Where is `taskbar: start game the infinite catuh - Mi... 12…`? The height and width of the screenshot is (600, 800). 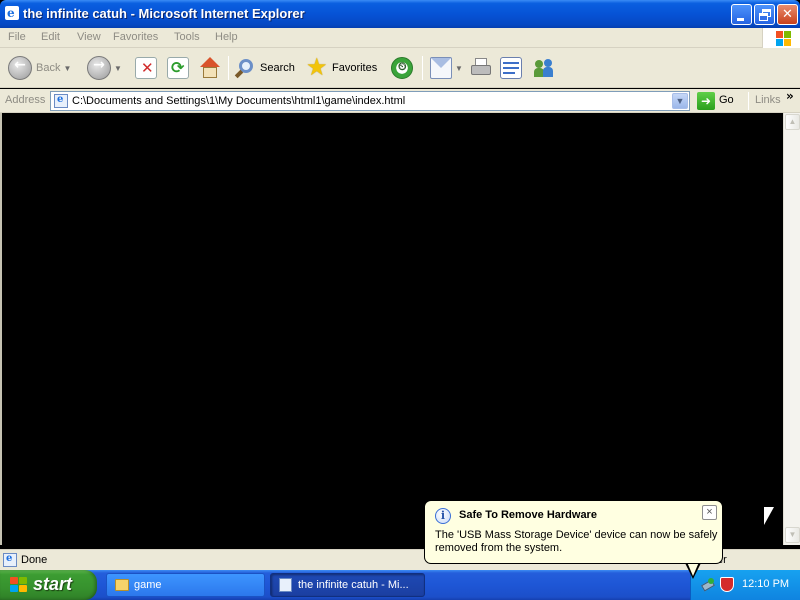 taskbar: start game the infinite catuh - Mi... 12… is located at coordinates (400, 585).